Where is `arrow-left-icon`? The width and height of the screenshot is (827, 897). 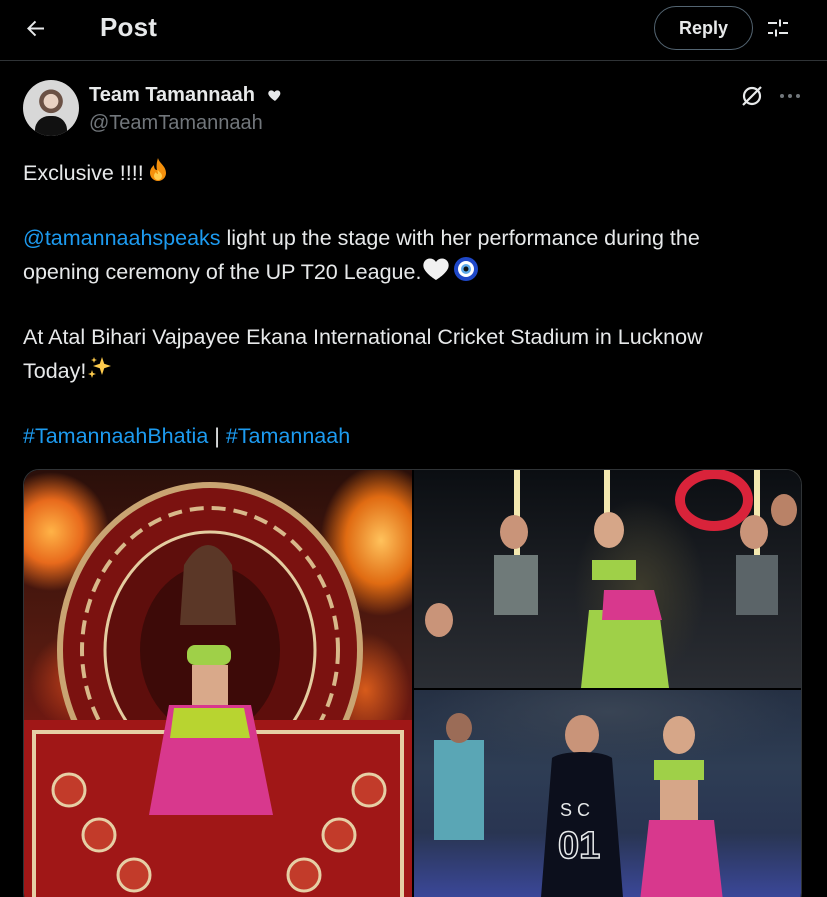 arrow-left-icon is located at coordinates (35, 28).